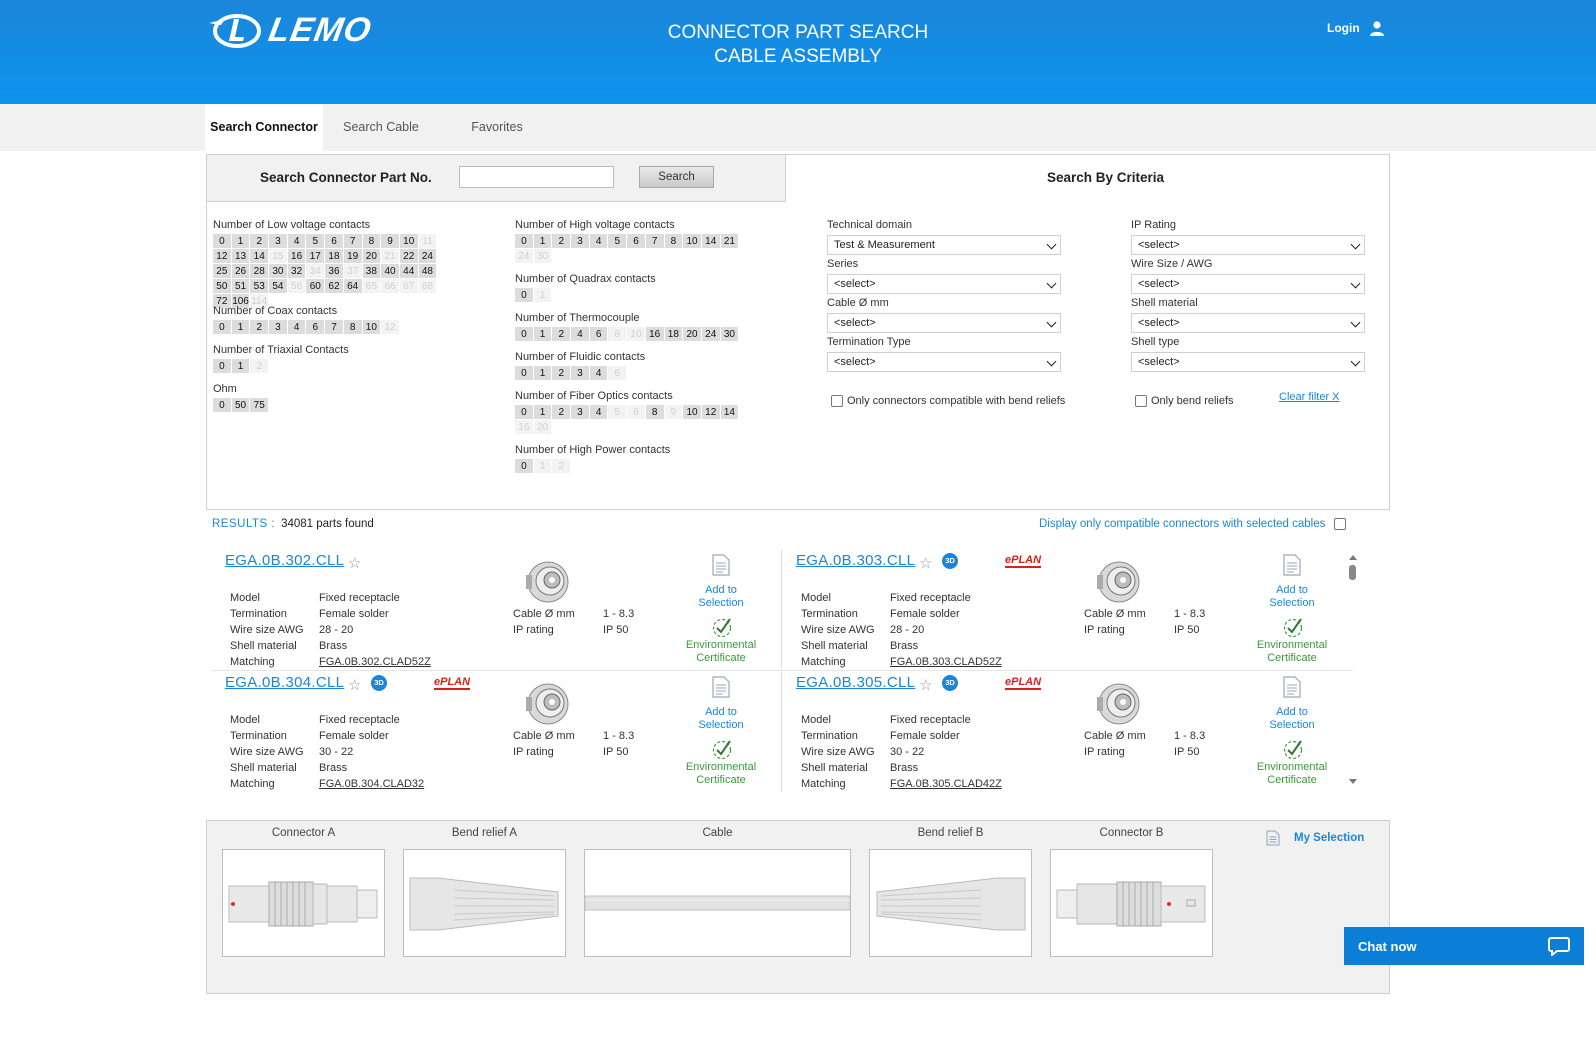 This screenshot has height=1057, width=1596. What do you see at coordinates (390, 271) in the screenshot?
I see `contact-chip: 40` at bounding box center [390, 271].